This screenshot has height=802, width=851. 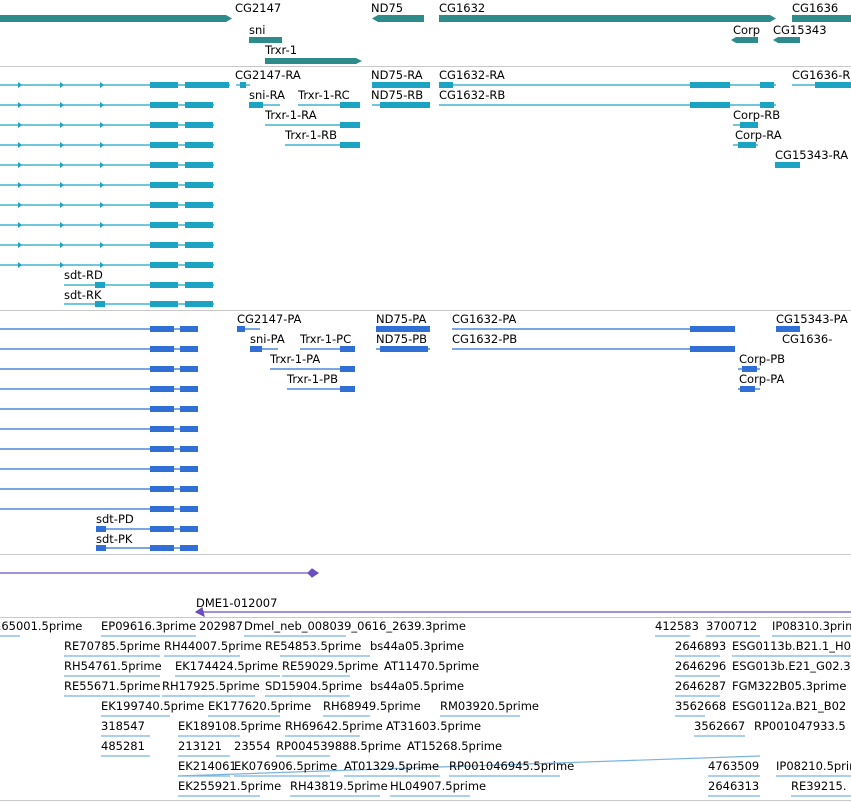 I want to click on est-label: 2646296, so click(x=700, y=666).